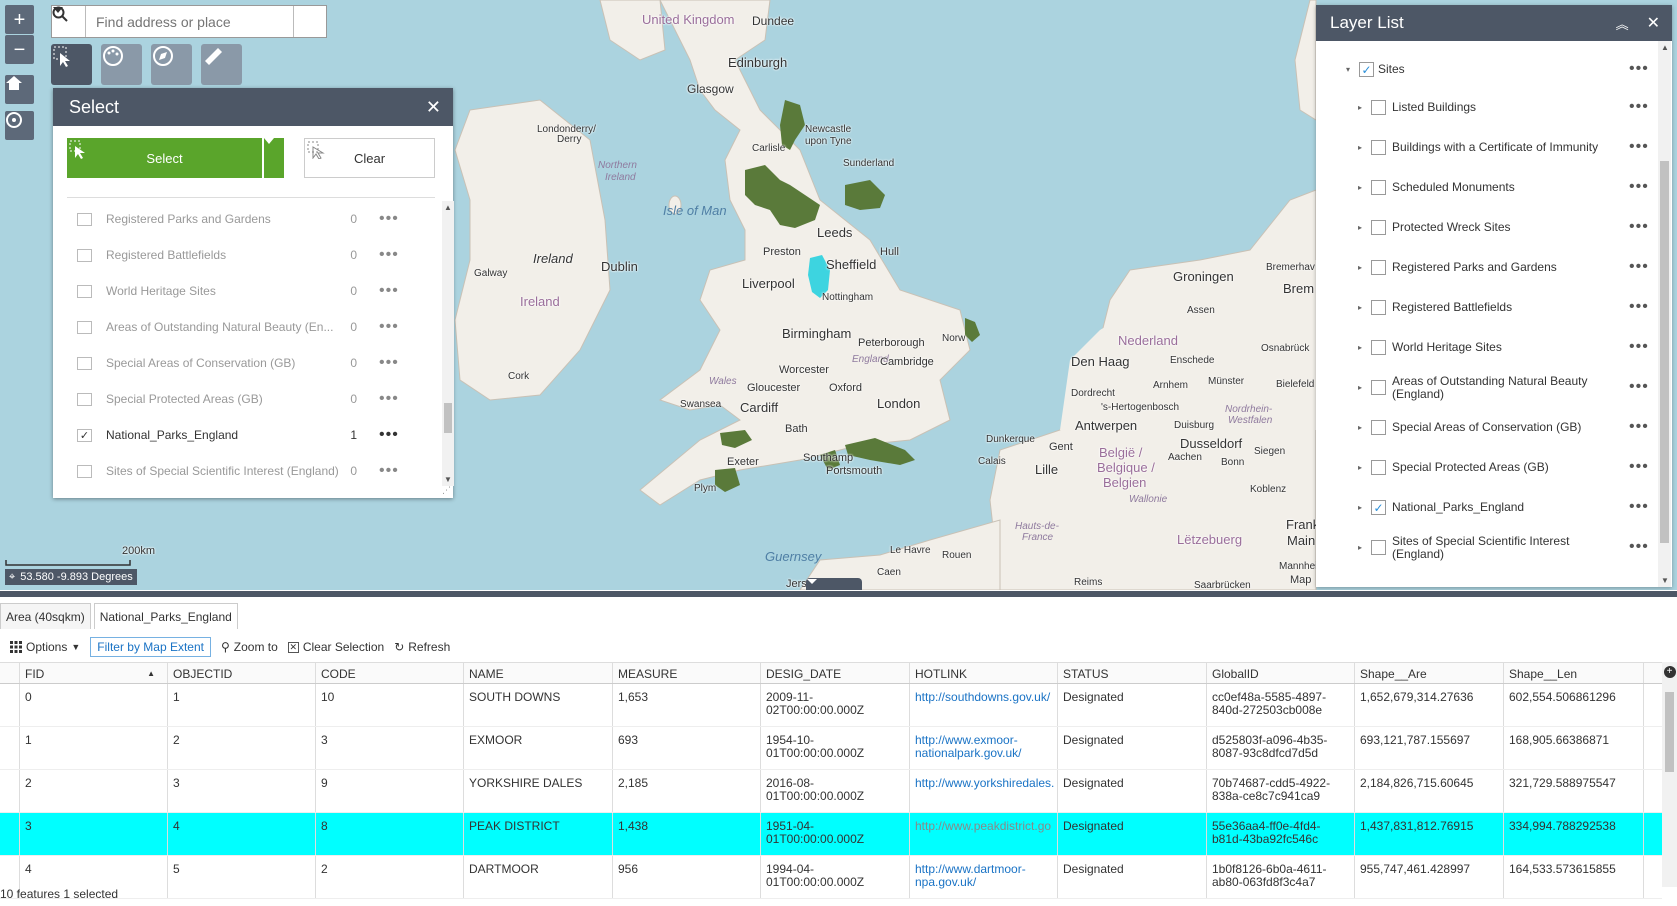  I want to click on layer-row: ▸ Special Areas of Conservation (GB) •••, so click(1486, 428).